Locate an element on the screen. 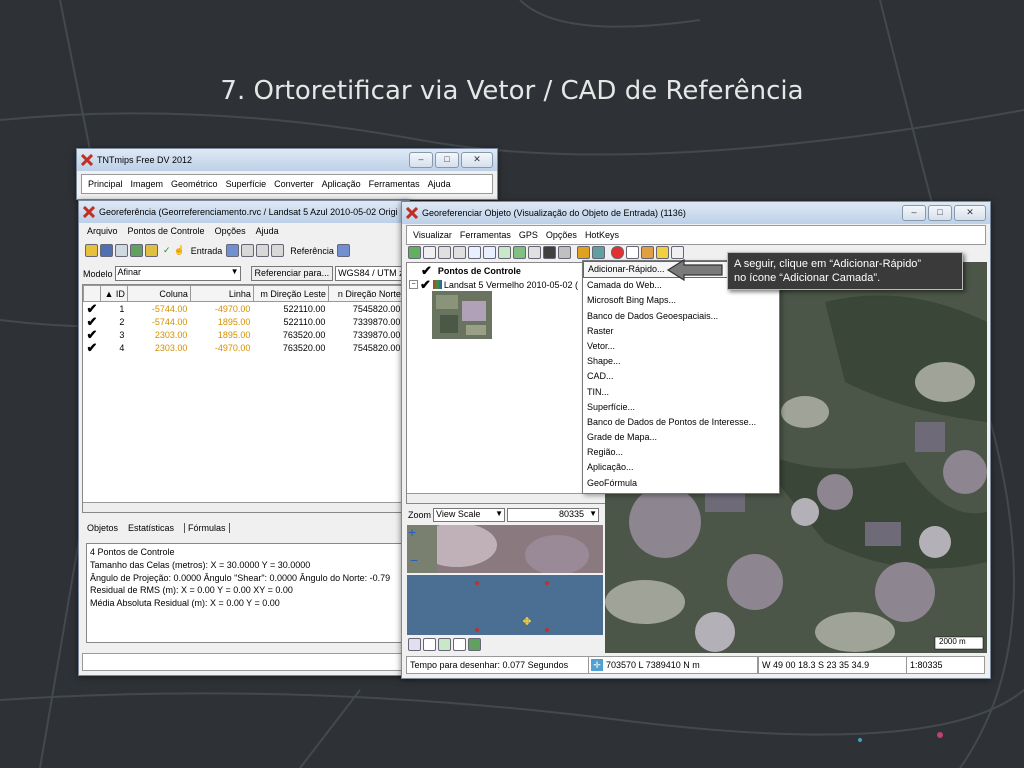  menu-item-geoformula: GeoFórmula is located at coordinates (681, 483).